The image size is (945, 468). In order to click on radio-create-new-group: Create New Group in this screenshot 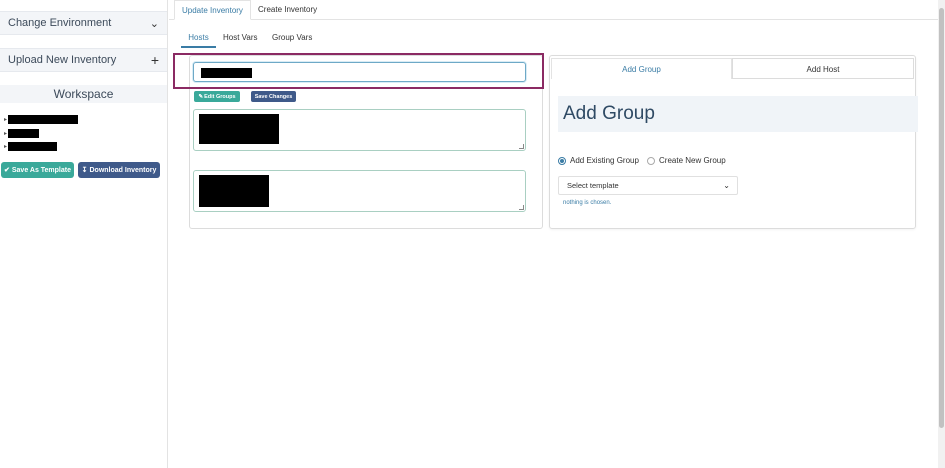, I will do `click(686, 160)`.